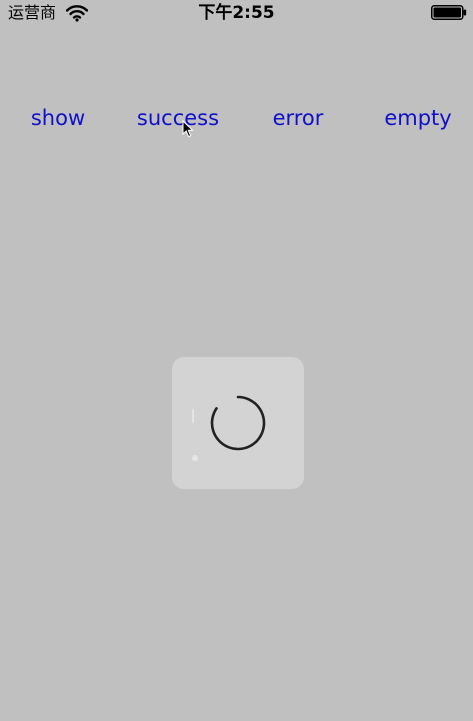 The height and width of the screenshot is (721, 473). Describe the element at coordinates (418, 118) in the screenshot. I see `empty-button: empty` at that location.